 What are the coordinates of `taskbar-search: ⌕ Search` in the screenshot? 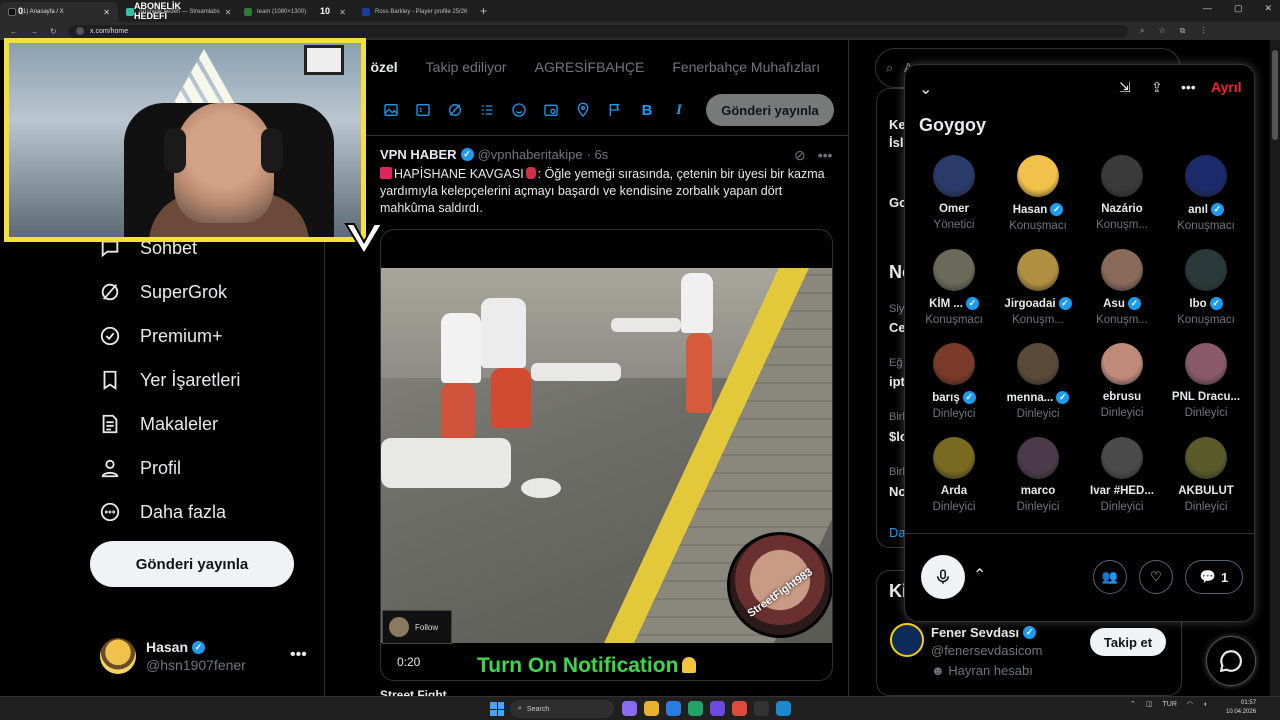 It's located at (562, 709).